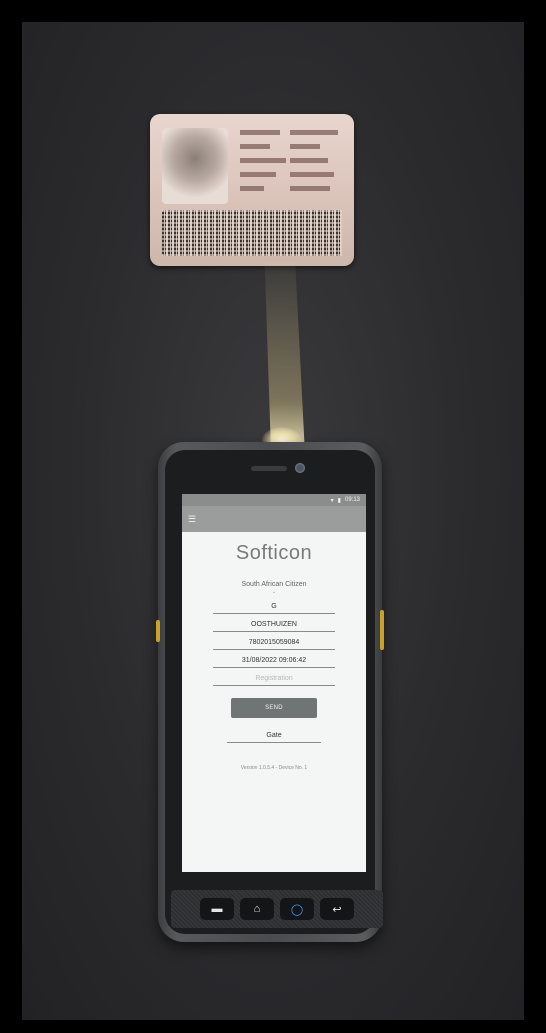 This screenshot has height=1033, width=546. Describe the element at coordinates (257, 909) in the screenshot. I see `home-icon: ⌂` at that location.